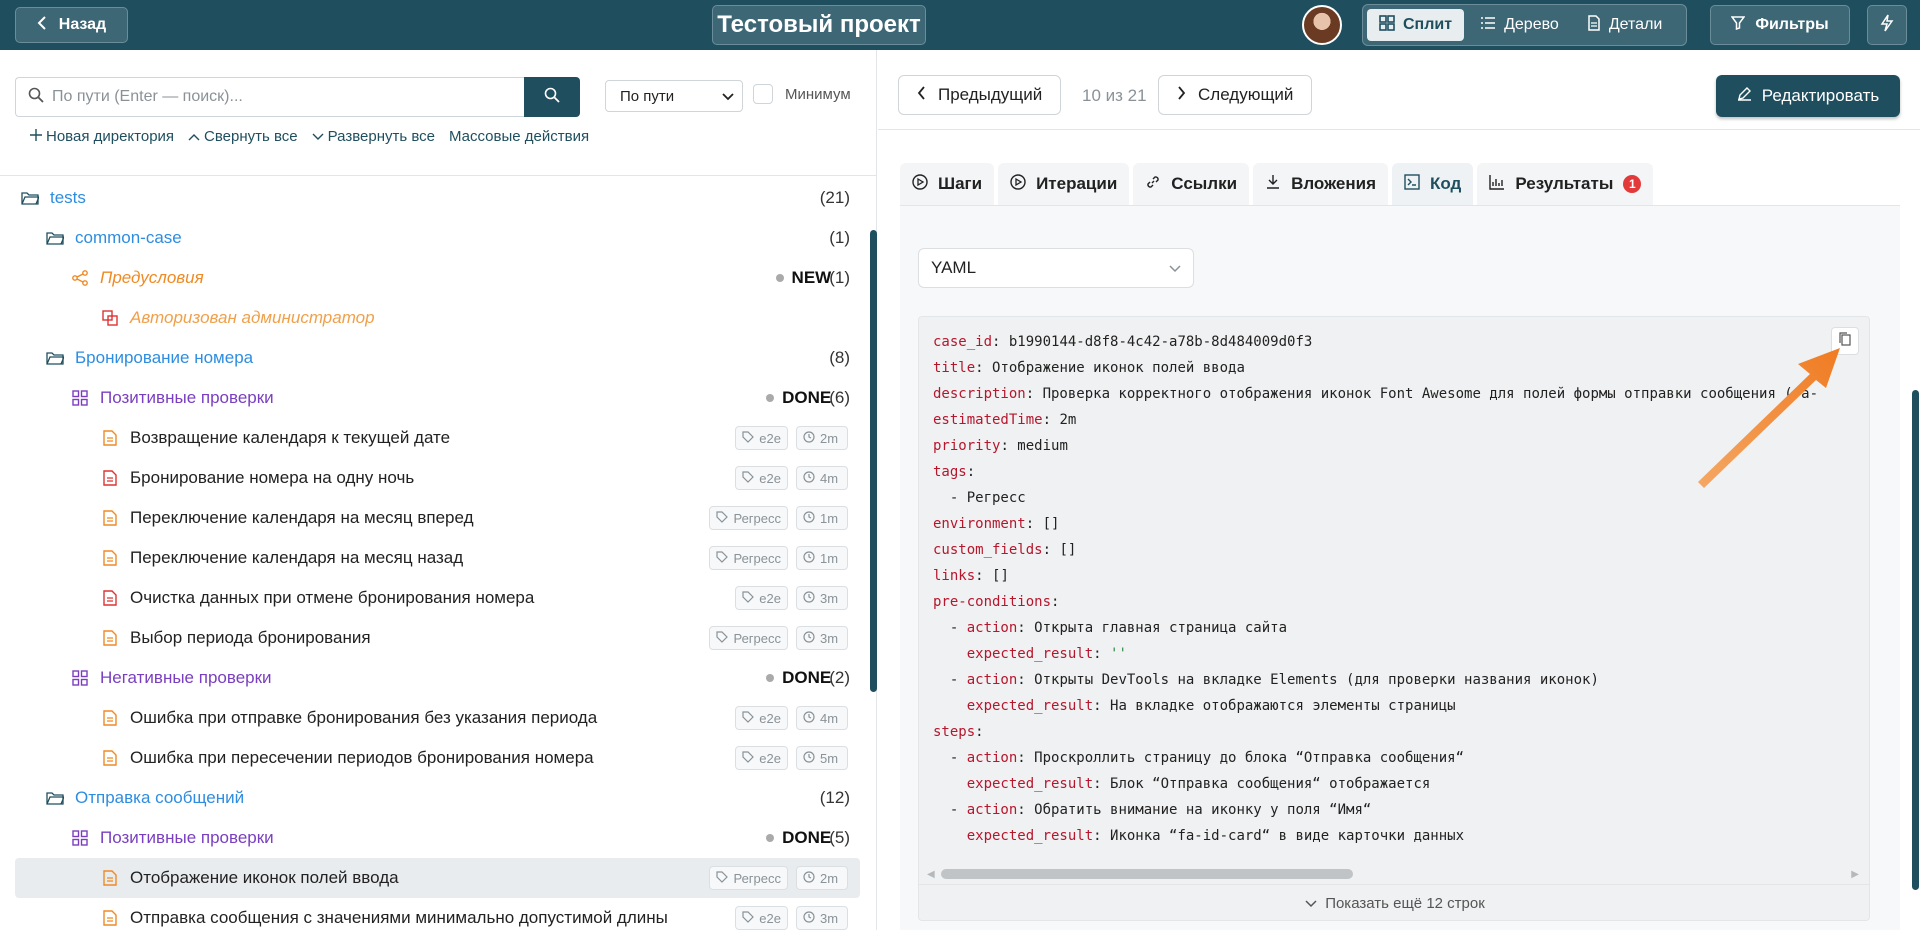 The image size is (1920, 930). I want to click on code-horizontal-scrollbar, so click(1147, 874).